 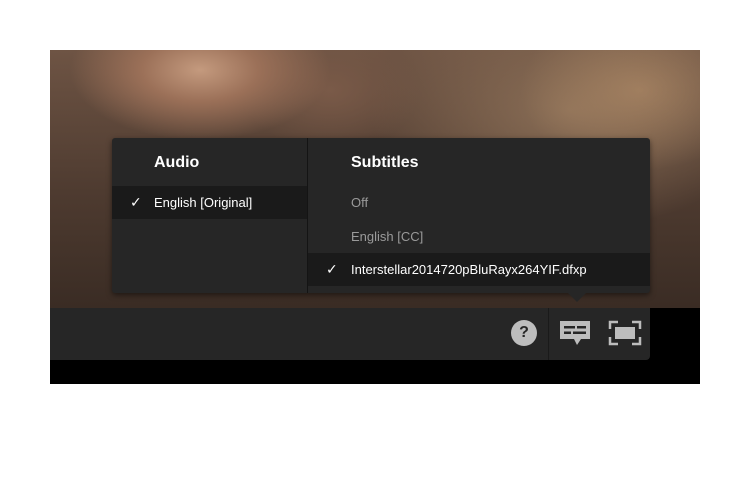 I want to click on subtitle-option-interstellar-dfxp: ✓ Interstellar2014720pBluRayx264YIF.dfxp, so click(x=479, y=269).